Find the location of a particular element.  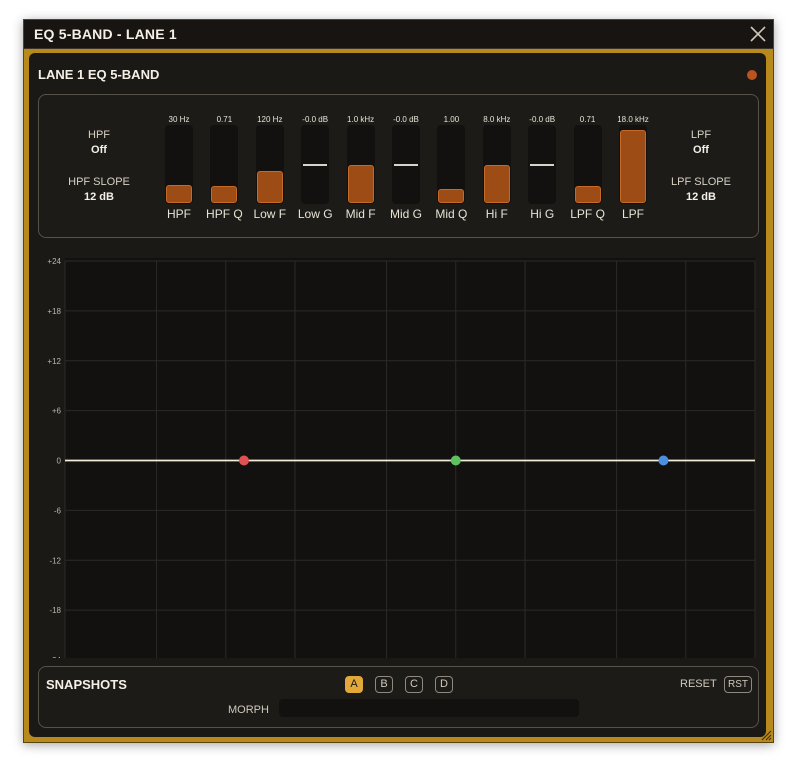

y-tick-label: -12 is located at coordinates (55, 560).